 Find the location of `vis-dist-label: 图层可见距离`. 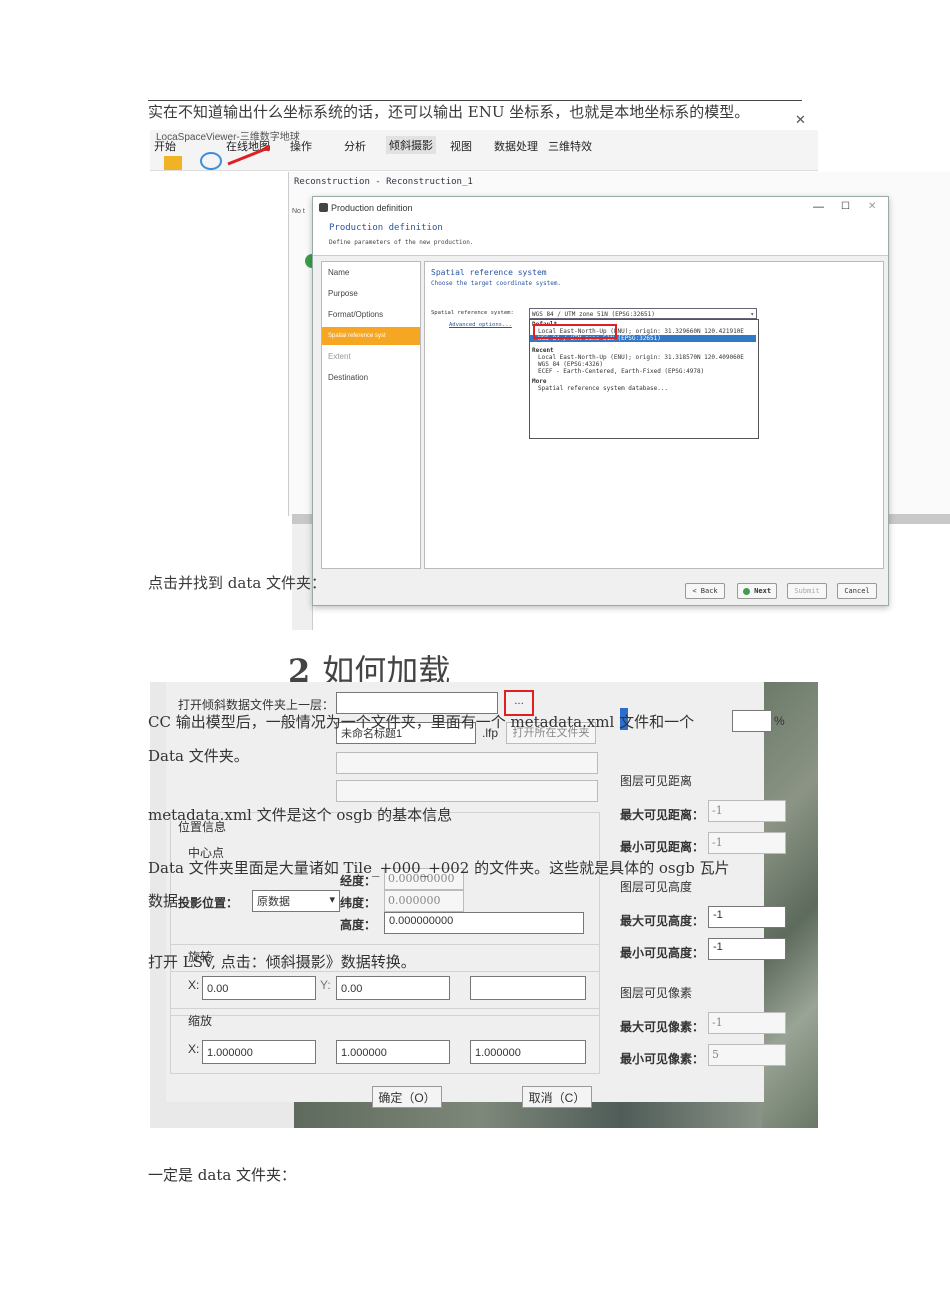

vis-dist-label: 图层可见距离 is located at coordinates (656, 781).